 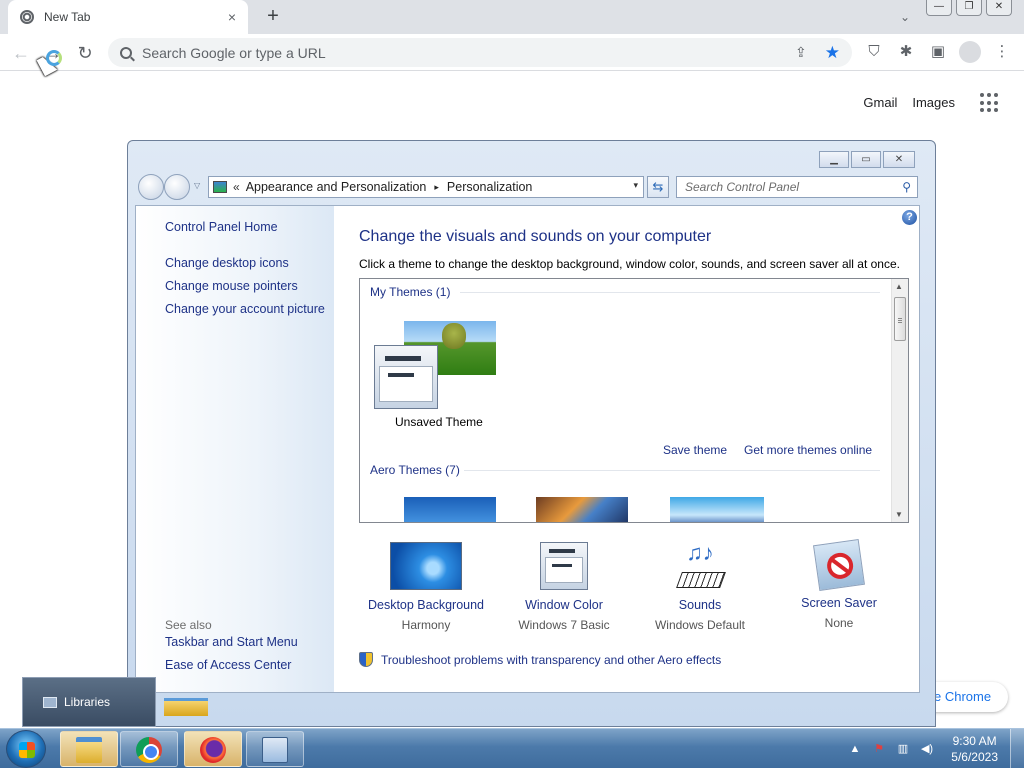 I want to click on setting-label: Window Color, so click(x=564, y=605).